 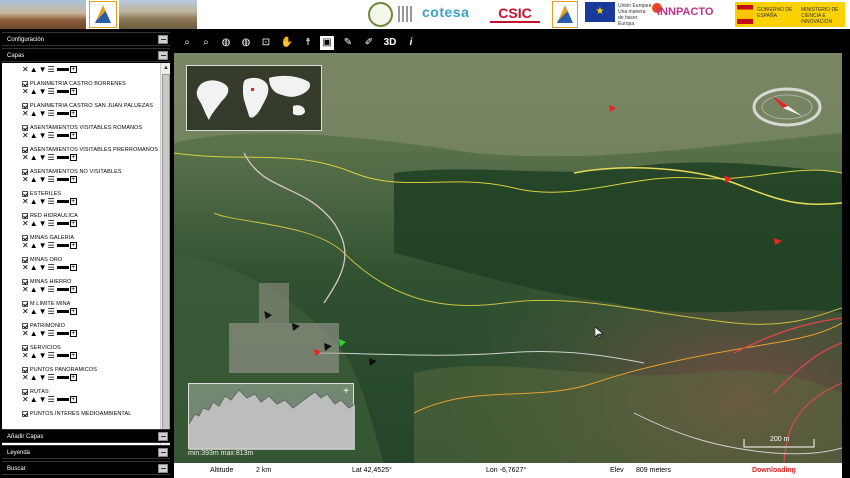 What do you see at coordinates (390, 43) in the screenshot?
I see `view-3d-button: 3D` at bounding box center [390, 43].